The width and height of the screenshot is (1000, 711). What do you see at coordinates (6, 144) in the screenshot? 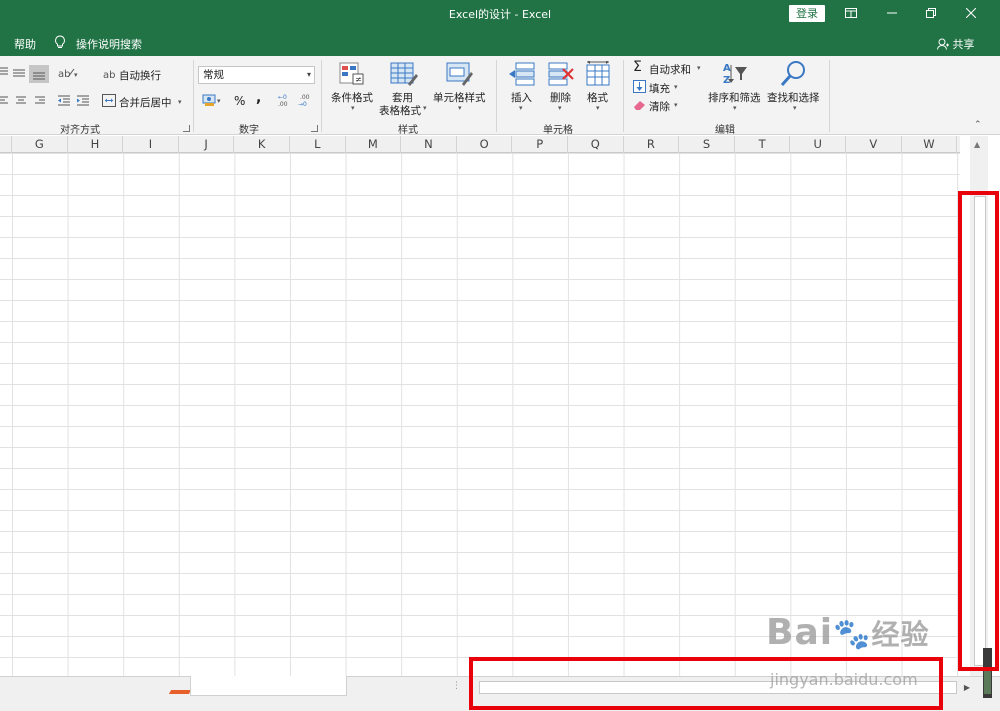
I see `column-header` at bounding box center [6, 144].